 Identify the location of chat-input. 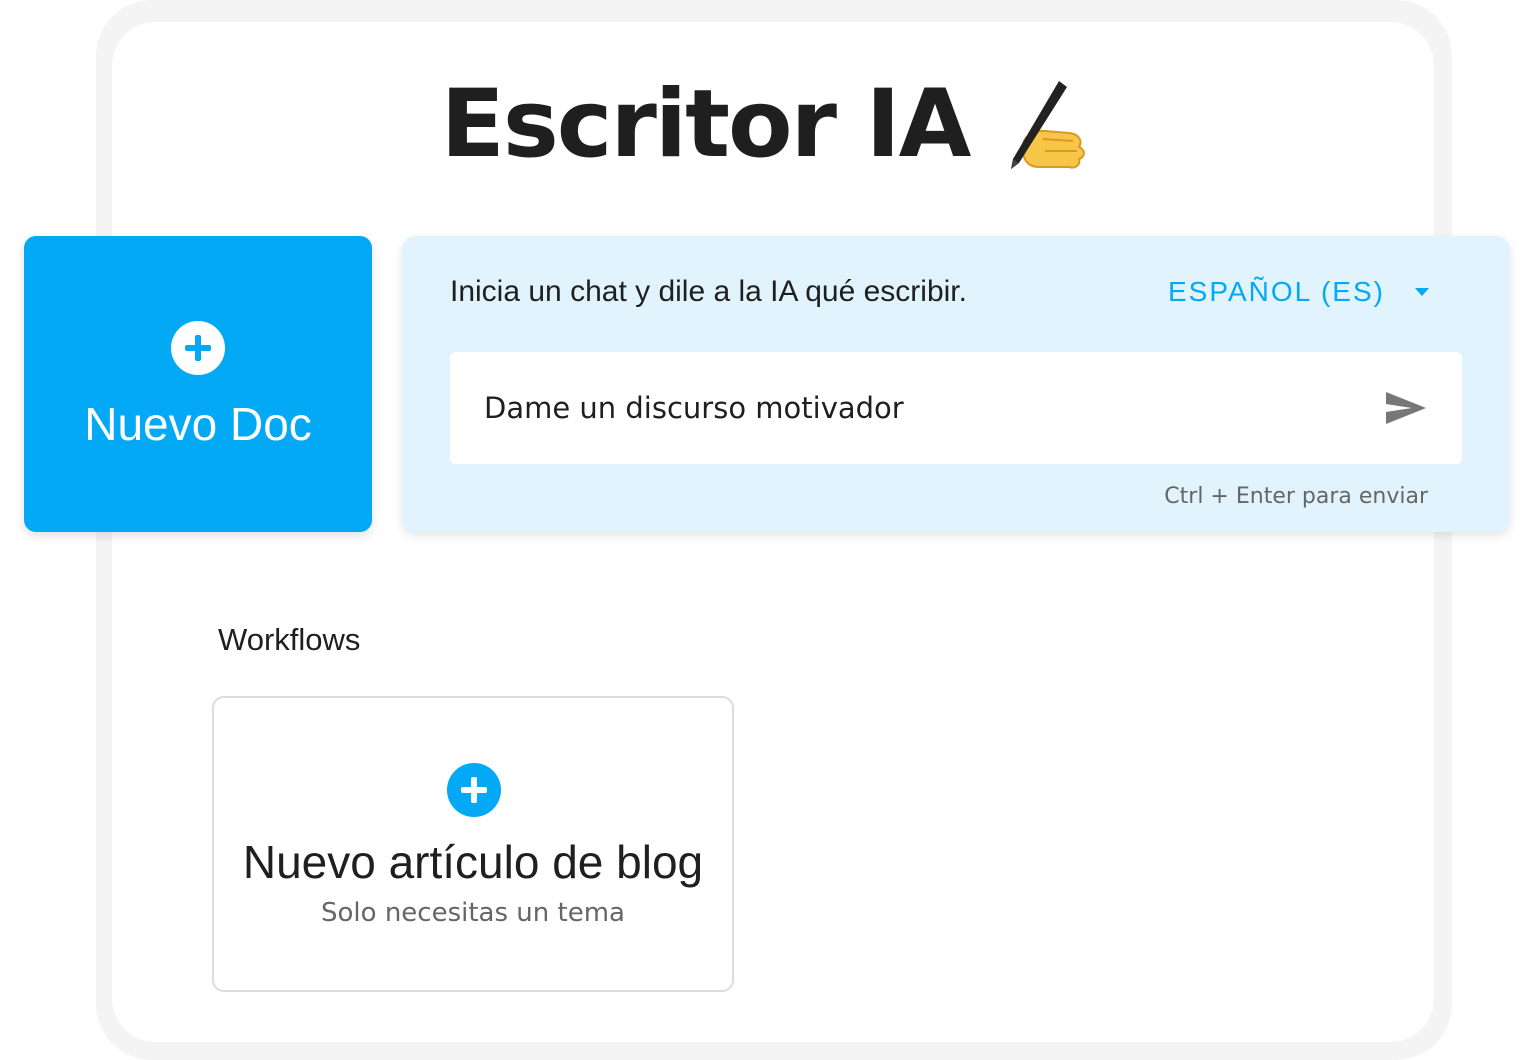
(922, 408).